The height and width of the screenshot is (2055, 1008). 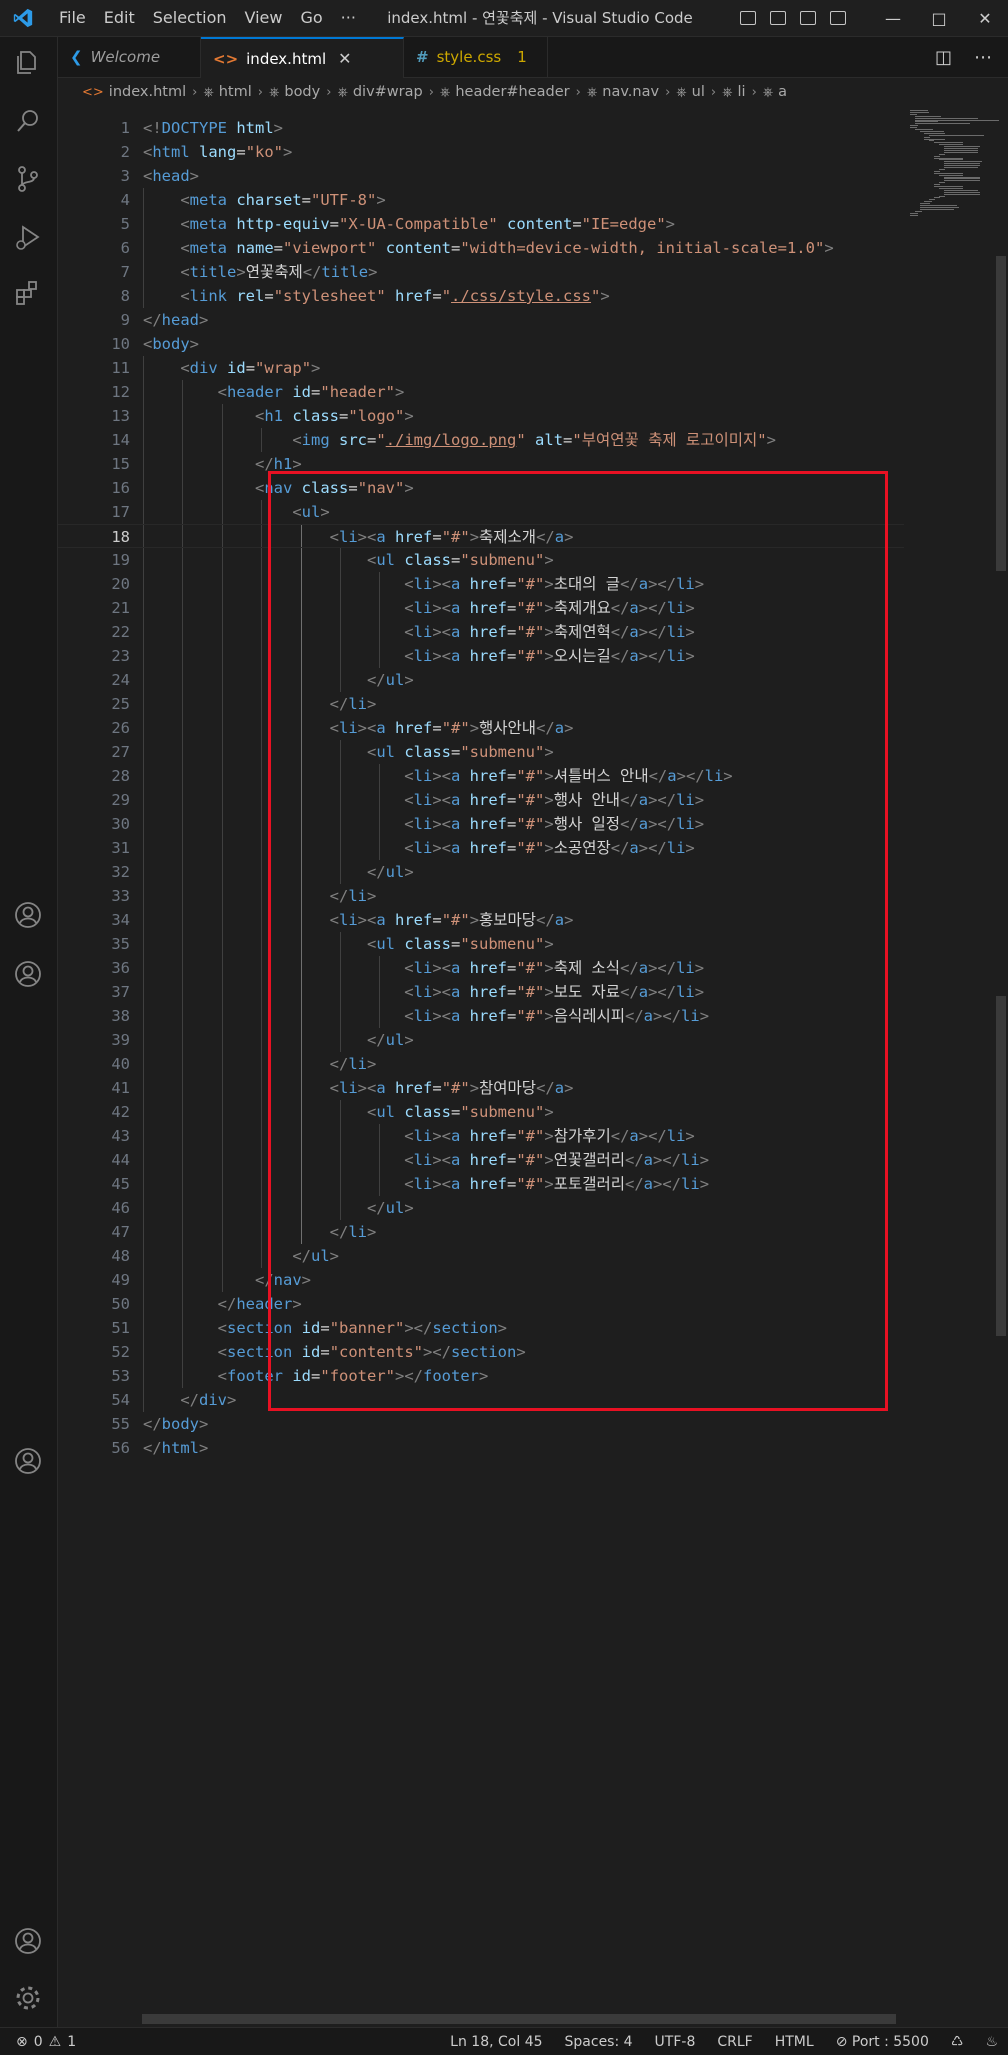 What do you see at coordinates (302, 57) in the screenshot?
I see `tab-index-html: <> index.html ✕` at bounding box center [302, 57].